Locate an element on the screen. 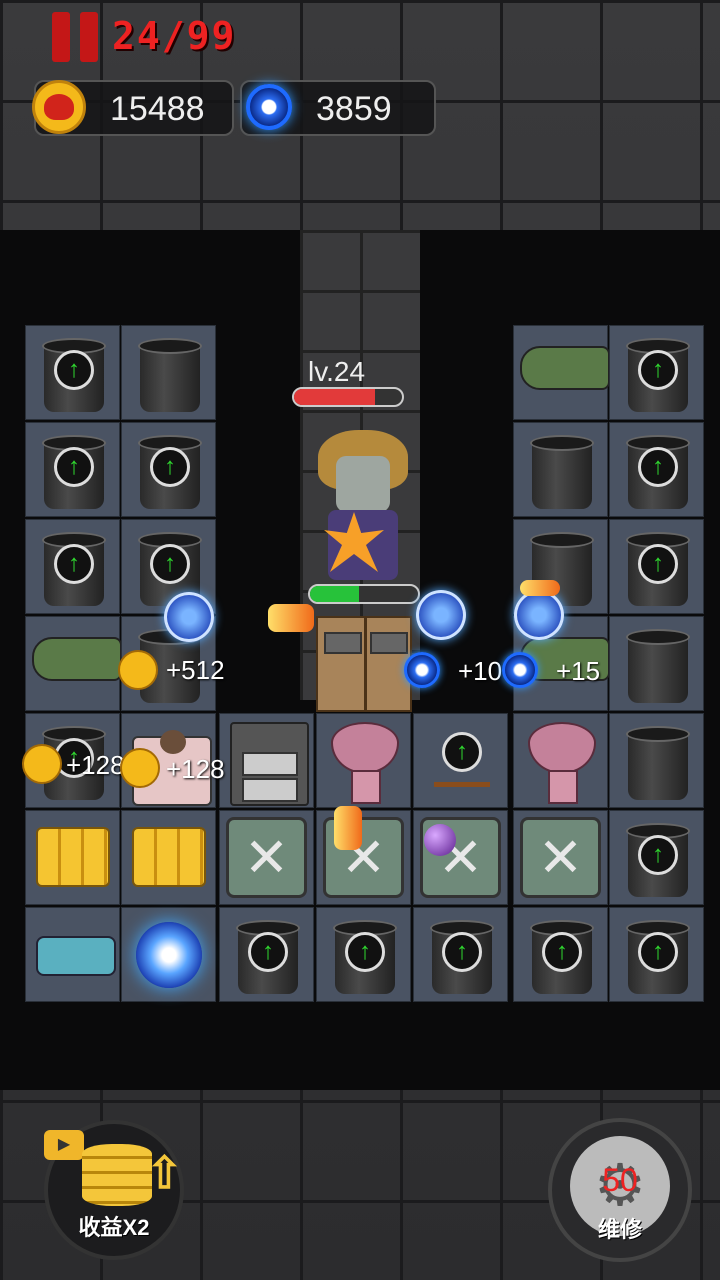  skull-coin-icon is located at coordinates (59, 107).